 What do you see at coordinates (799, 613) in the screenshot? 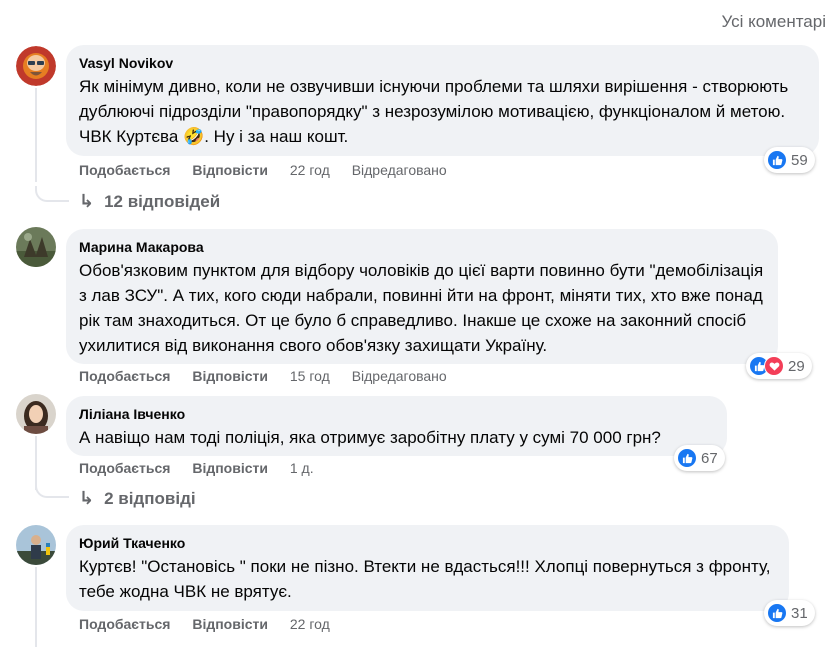
I see `reaction-count: 31` at bounding box center [799, 613].